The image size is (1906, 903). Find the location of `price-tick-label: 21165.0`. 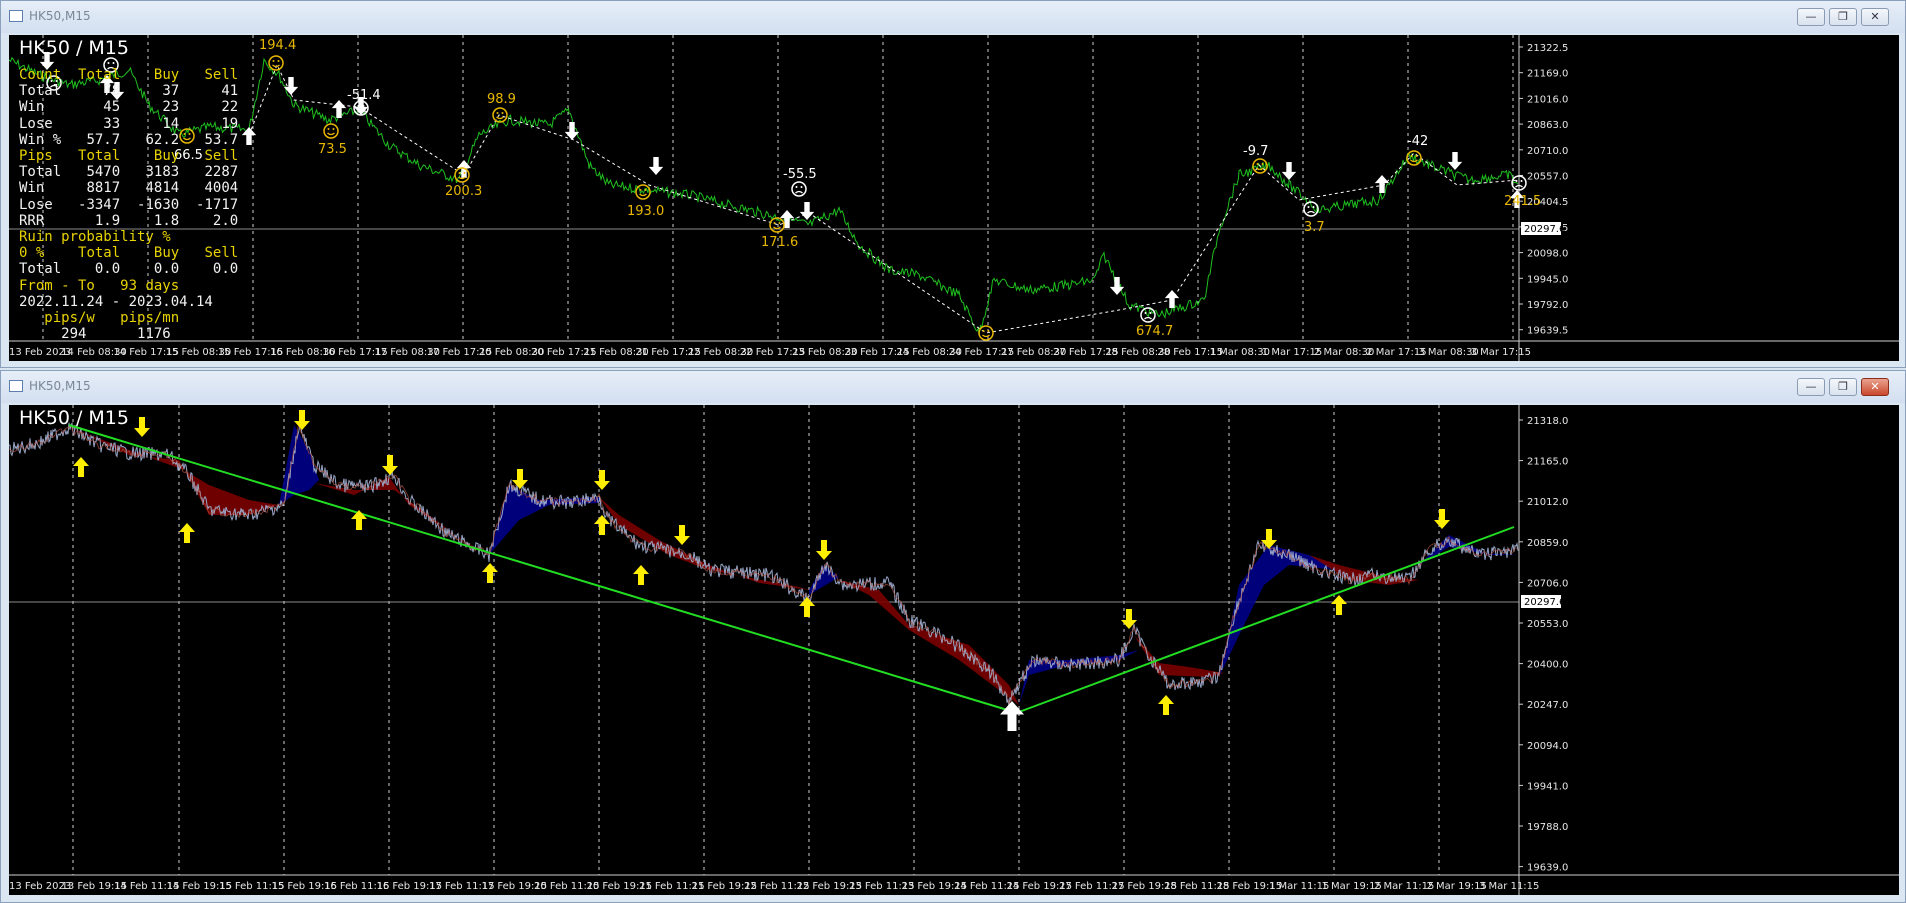

price-tick-label: 21165.0 is located at coordinates (1547, 462).